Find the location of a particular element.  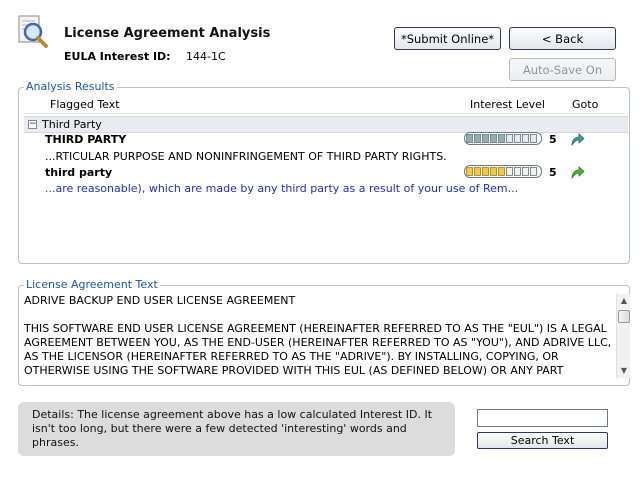

auto-save-button: Auto-Save On is located at coordinates (562, 69).